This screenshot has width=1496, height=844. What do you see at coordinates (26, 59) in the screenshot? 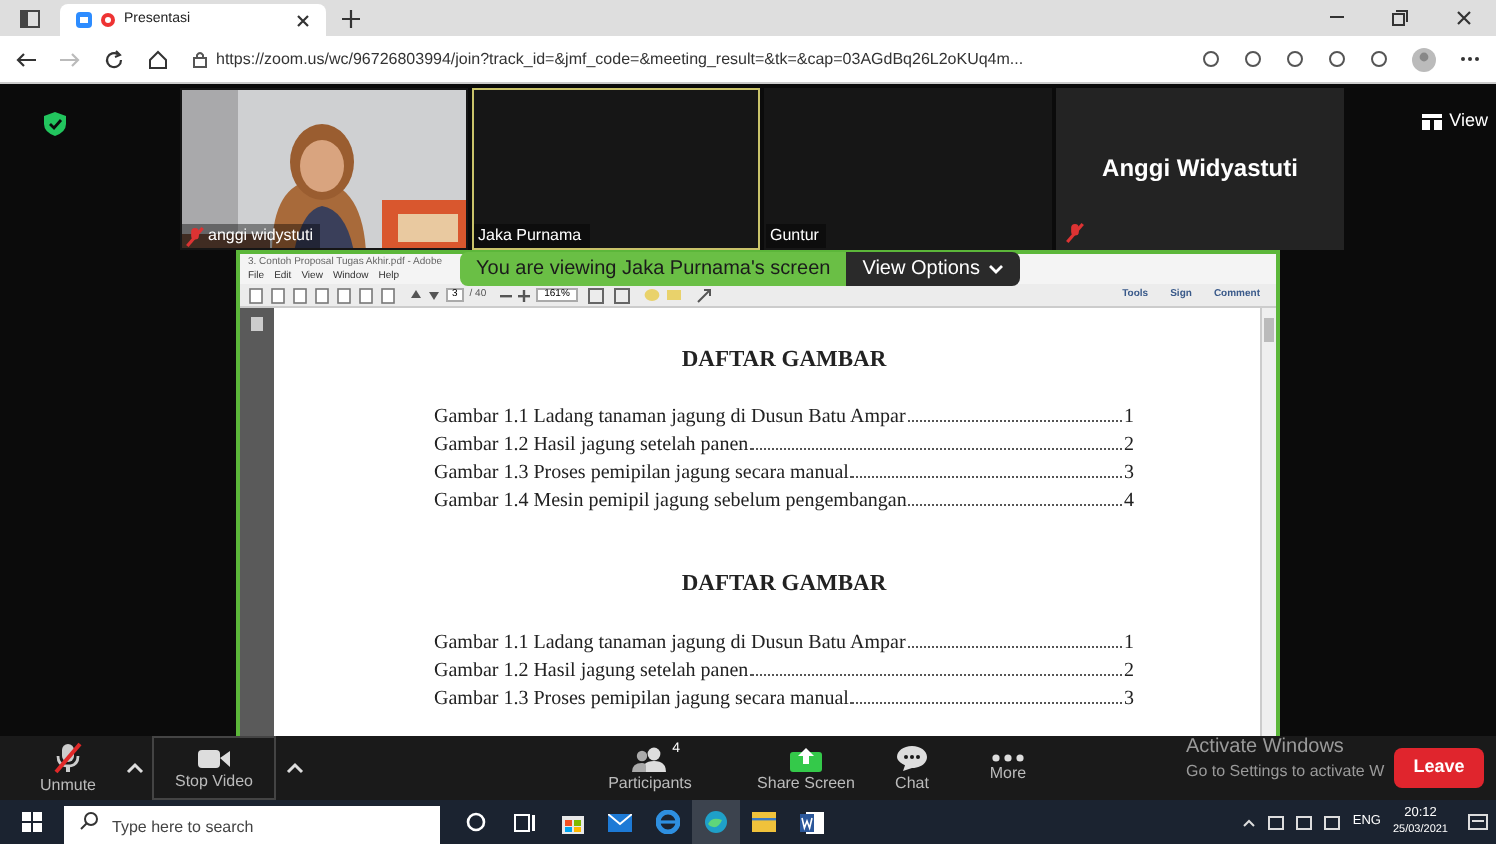
I see `back-arrow-icon` at bounding box center [26, 59].